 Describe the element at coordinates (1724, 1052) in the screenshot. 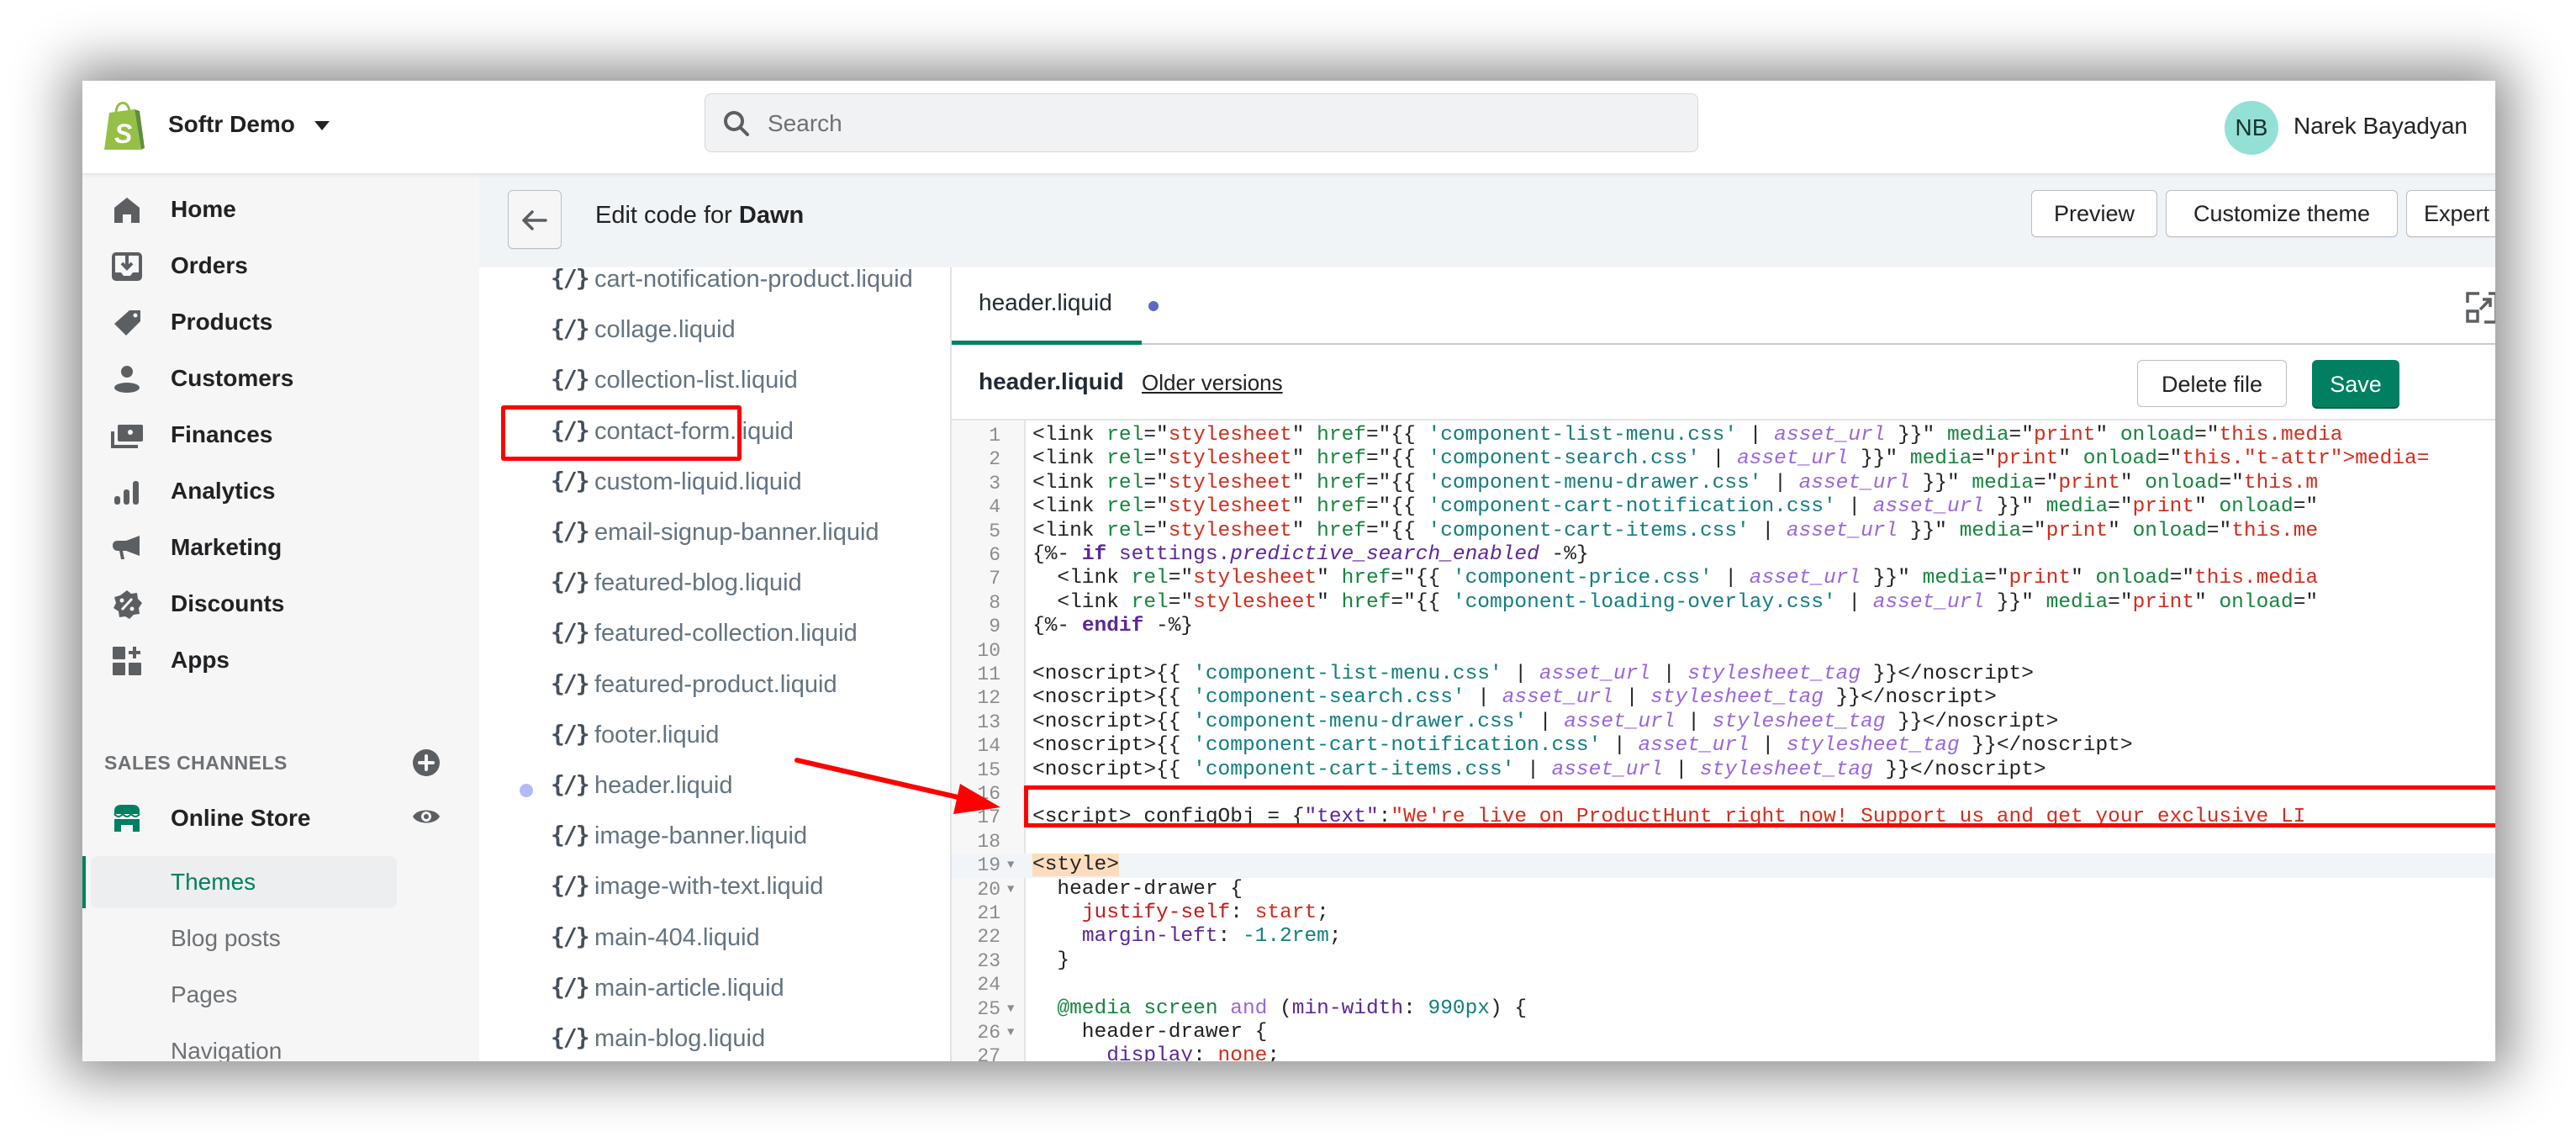

I see `code-line: 27 display: none;` at that location.